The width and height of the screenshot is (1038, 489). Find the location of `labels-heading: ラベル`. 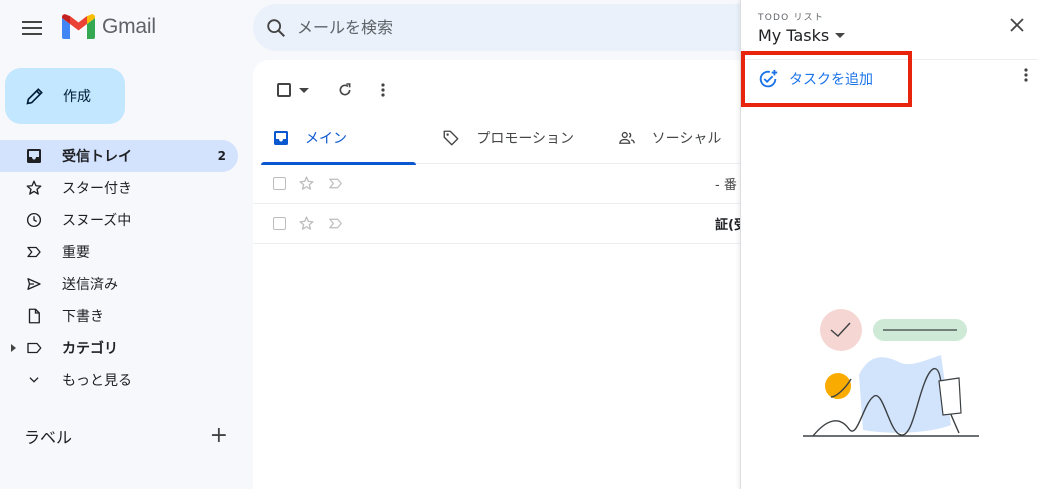

labels-heading: ラベル is located at coordinates (48, 437).